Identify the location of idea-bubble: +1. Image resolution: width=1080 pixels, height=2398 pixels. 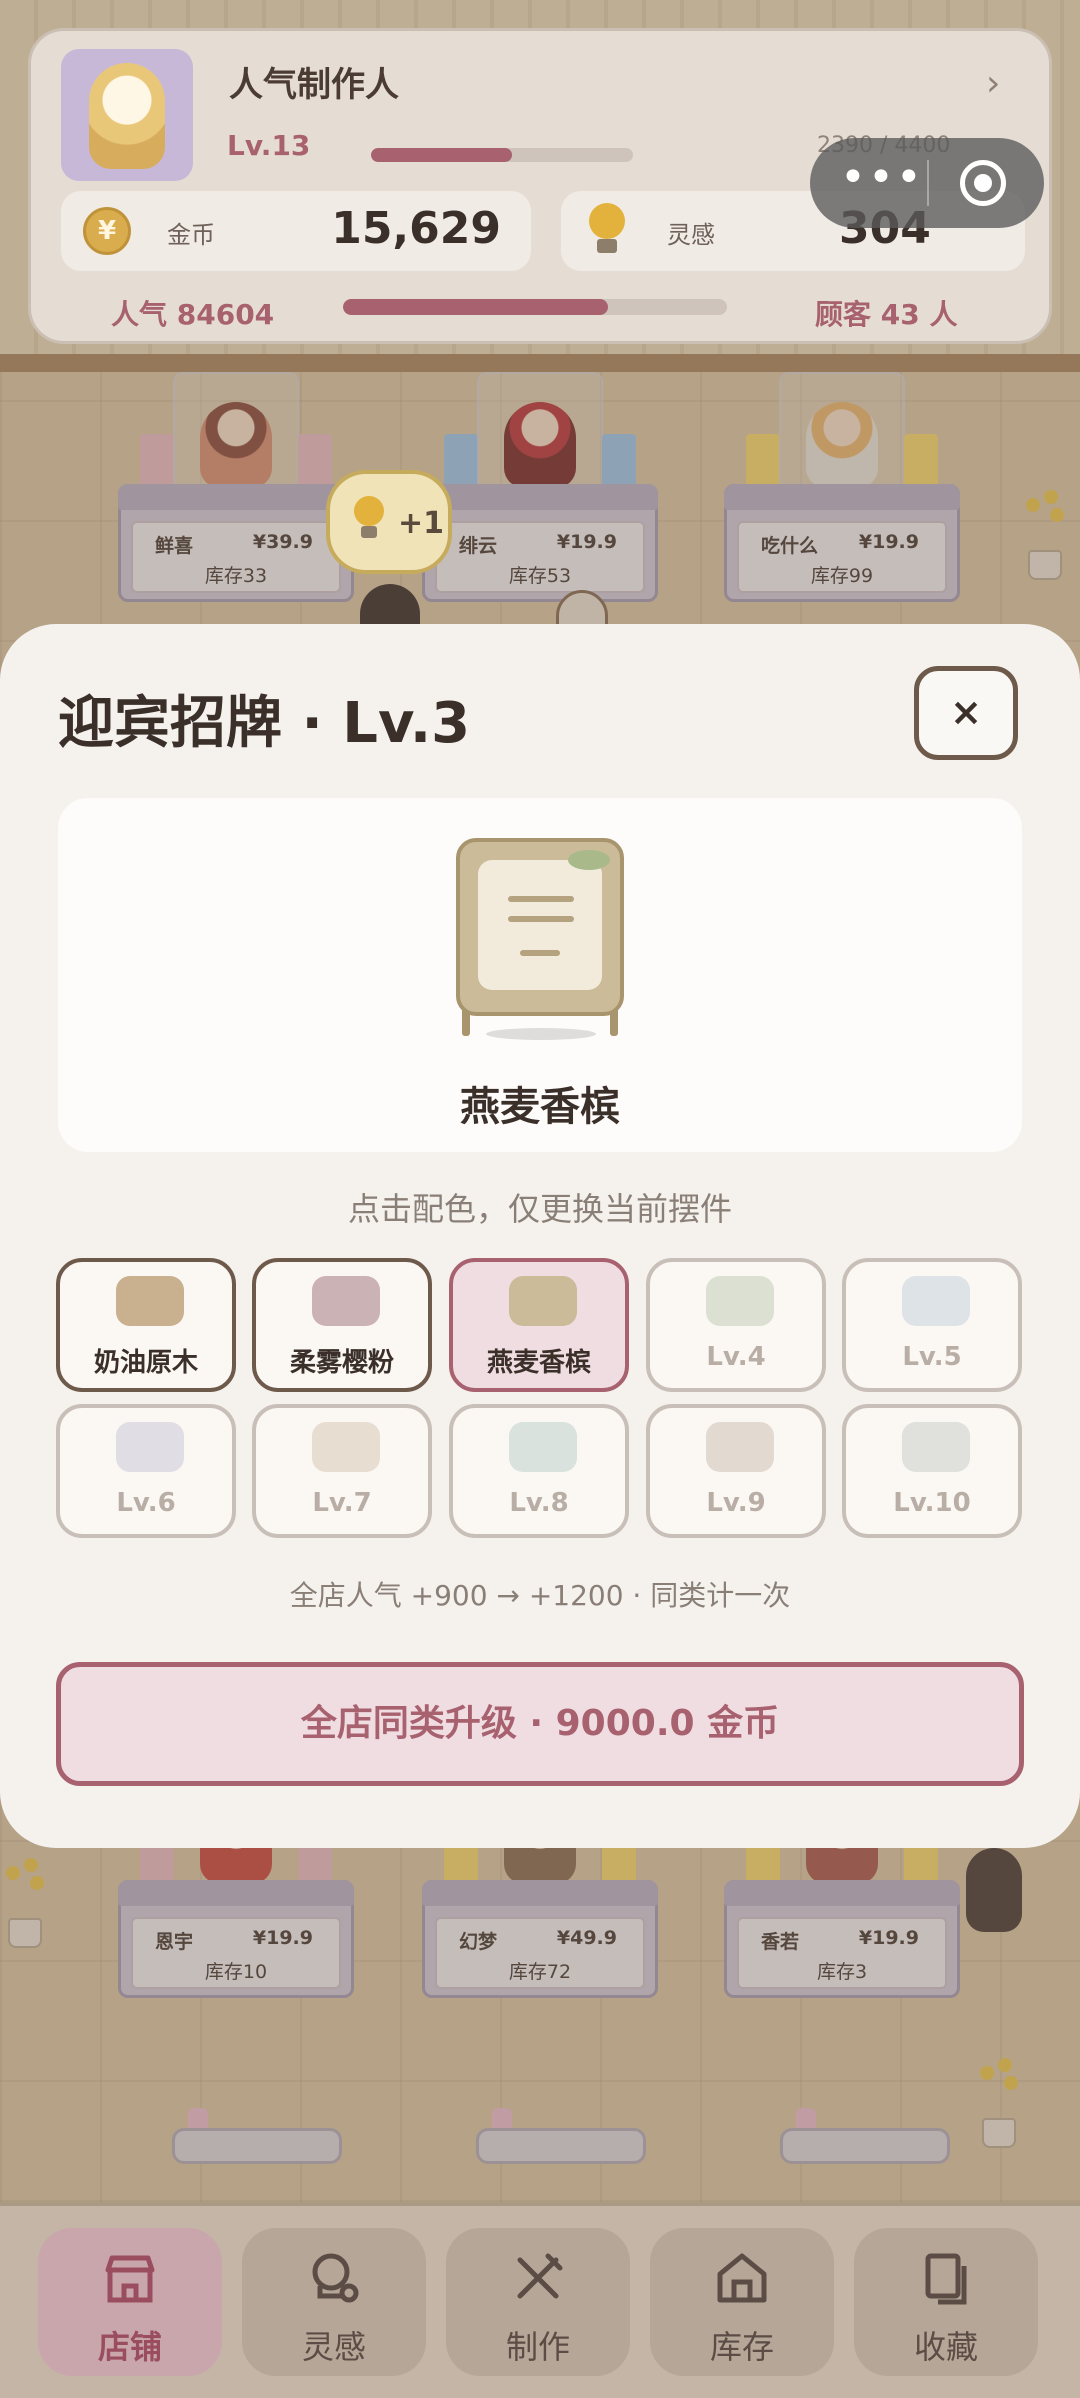
(389, 522).